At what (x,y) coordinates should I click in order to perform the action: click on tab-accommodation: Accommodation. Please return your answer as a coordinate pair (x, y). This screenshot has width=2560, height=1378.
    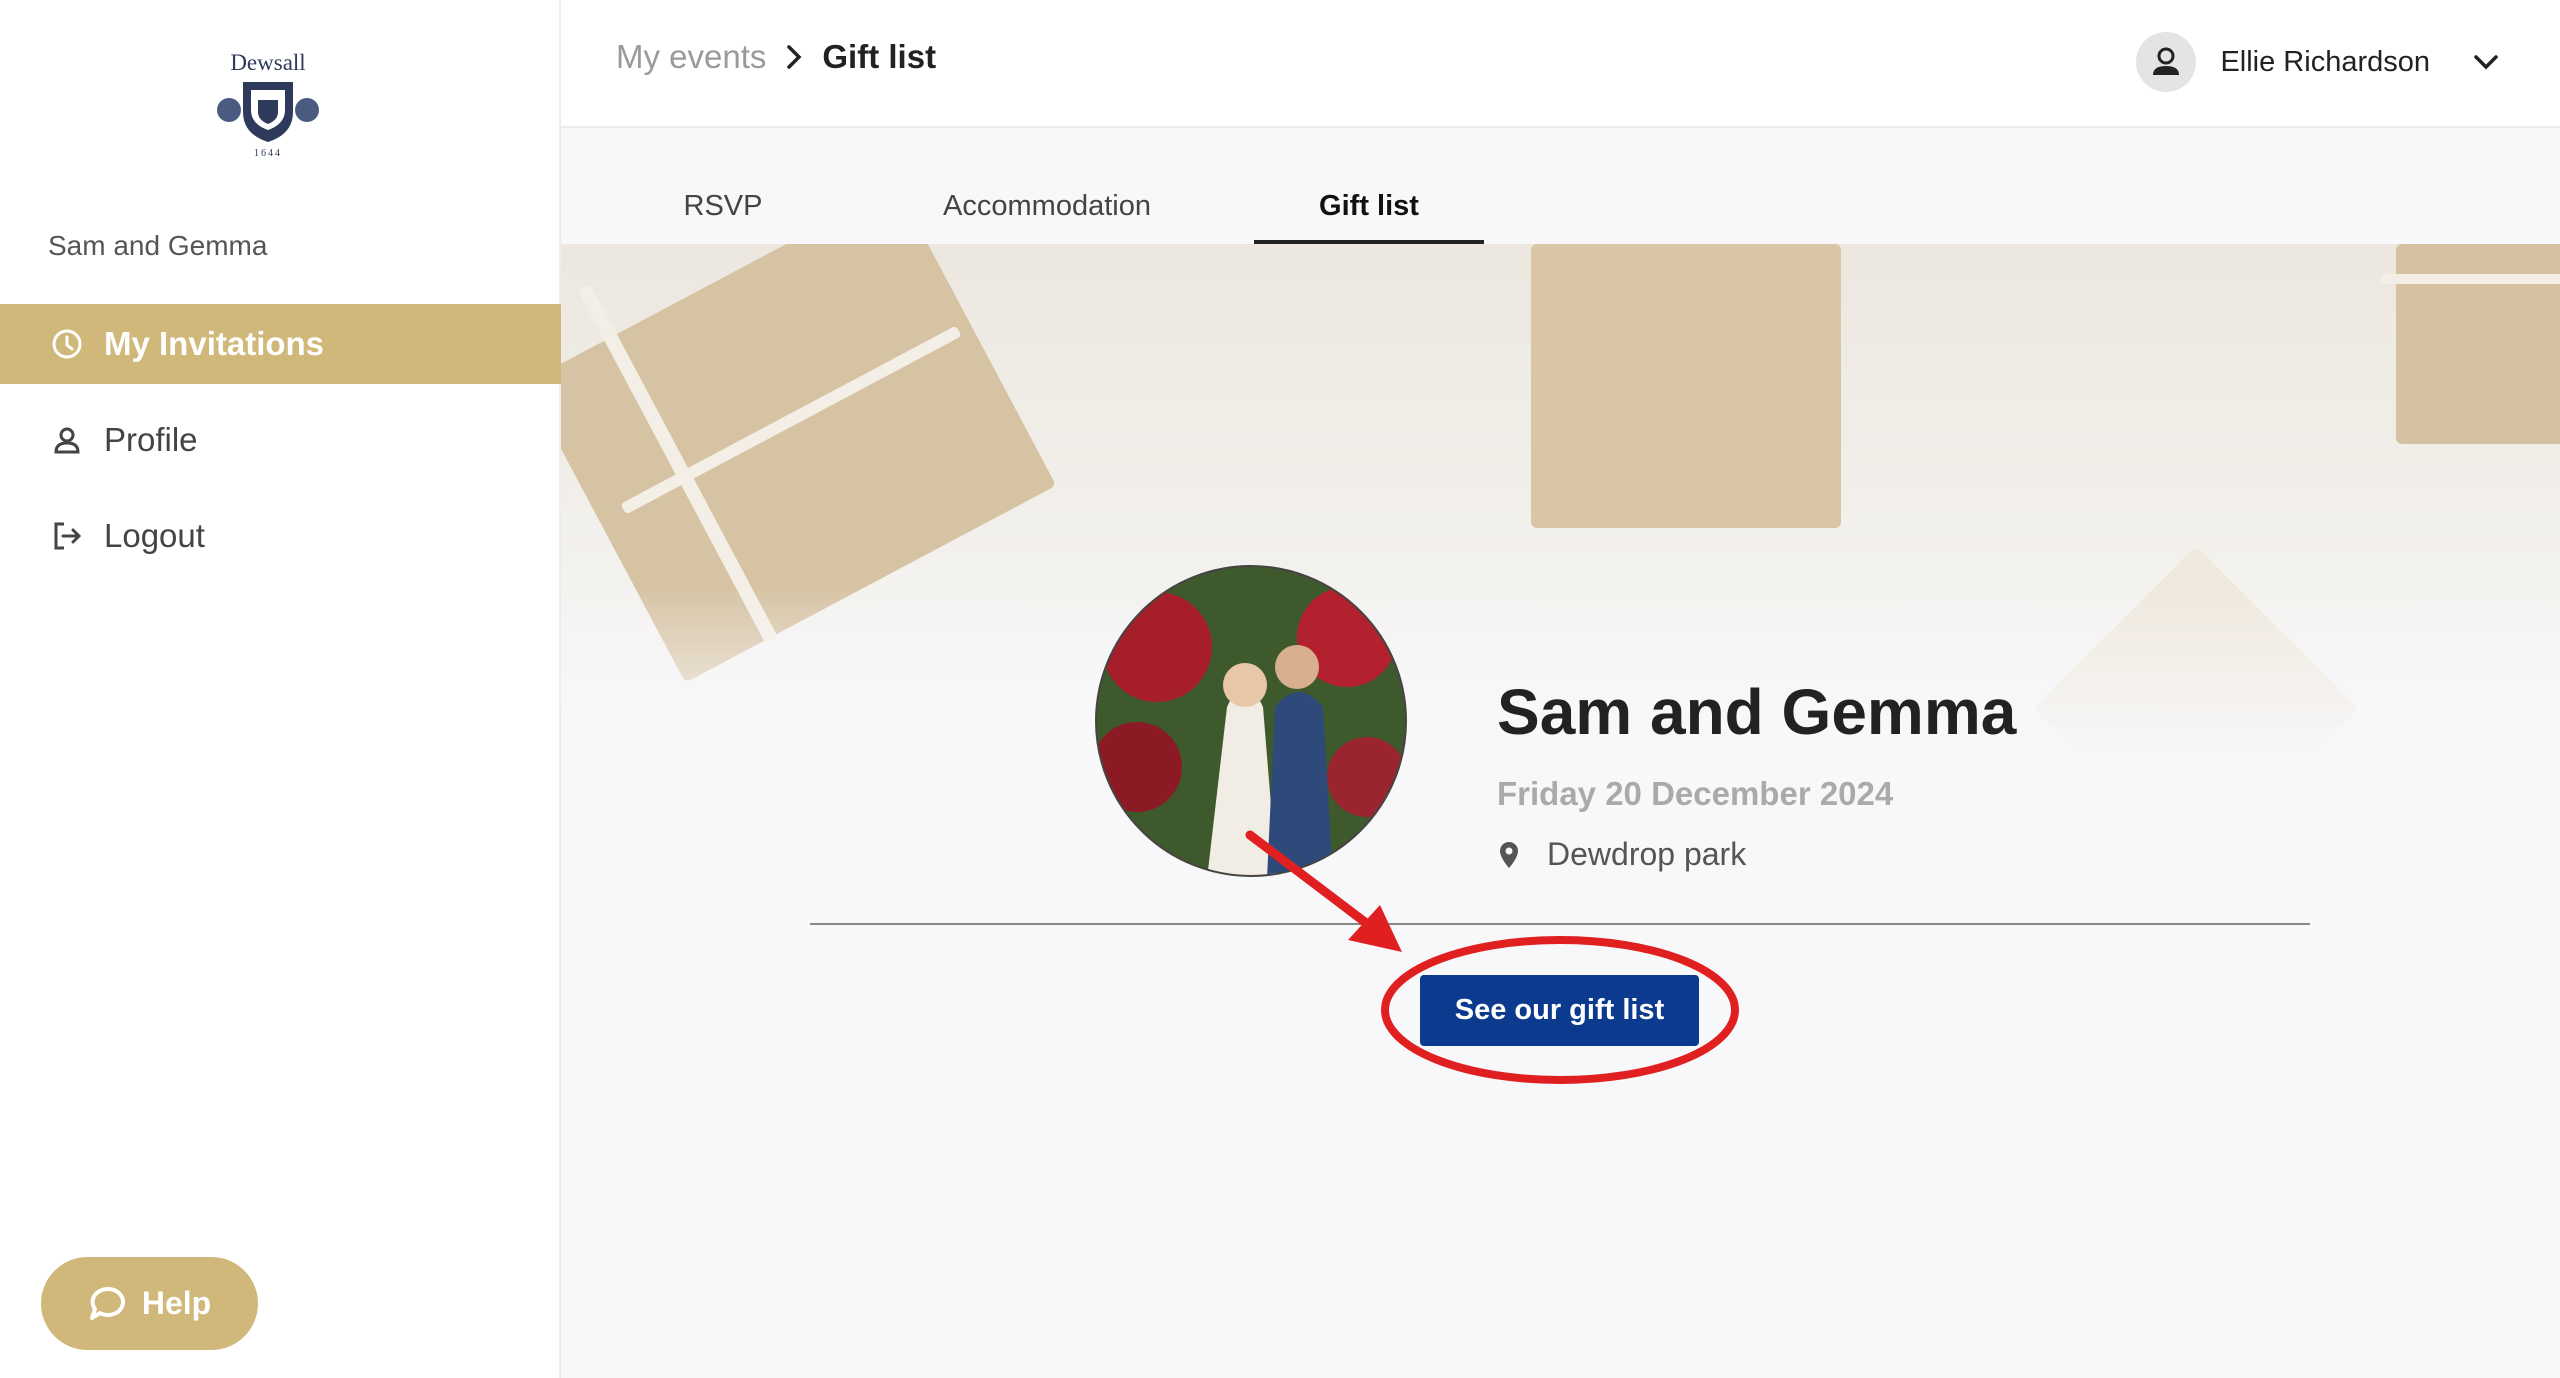
    Looking at the image, I should click on (1047, 217).